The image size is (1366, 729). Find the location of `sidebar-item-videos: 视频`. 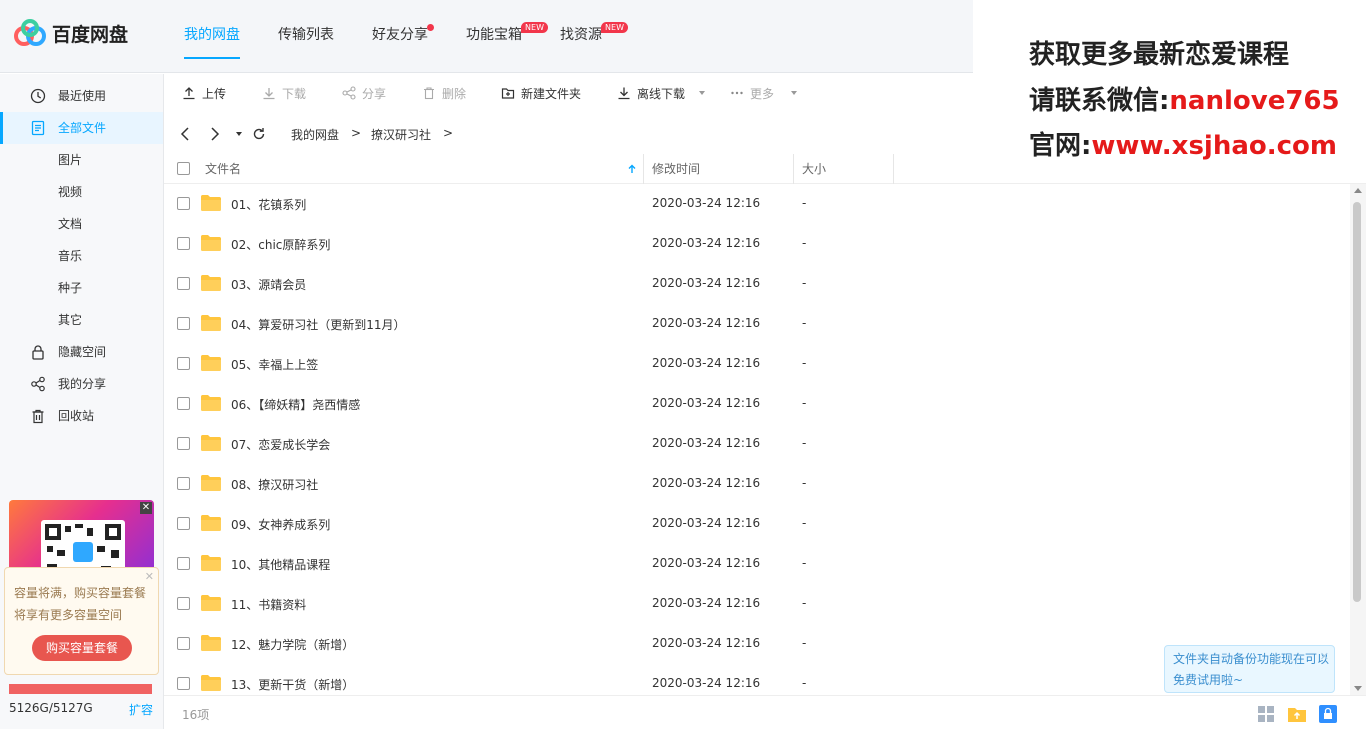

sidebar-item-videos: 视频 is located at coordinates (81, 192).